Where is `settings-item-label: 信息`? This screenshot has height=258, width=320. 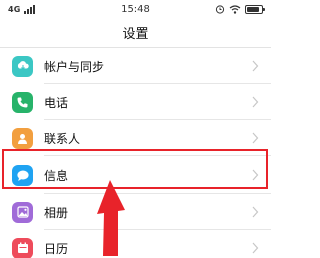 settings-item-label: 信息 is located at coordinates (56, 175).